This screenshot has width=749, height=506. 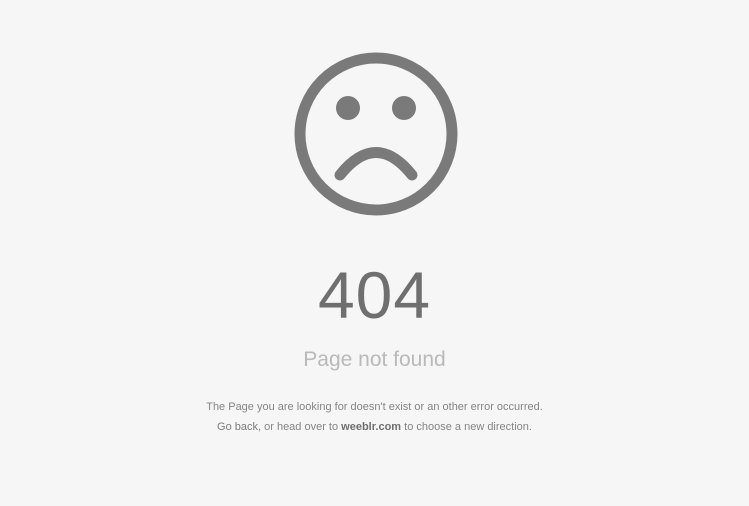 I want to click on navigation-hint-text: , or head over to, so click(x=300, y=427).